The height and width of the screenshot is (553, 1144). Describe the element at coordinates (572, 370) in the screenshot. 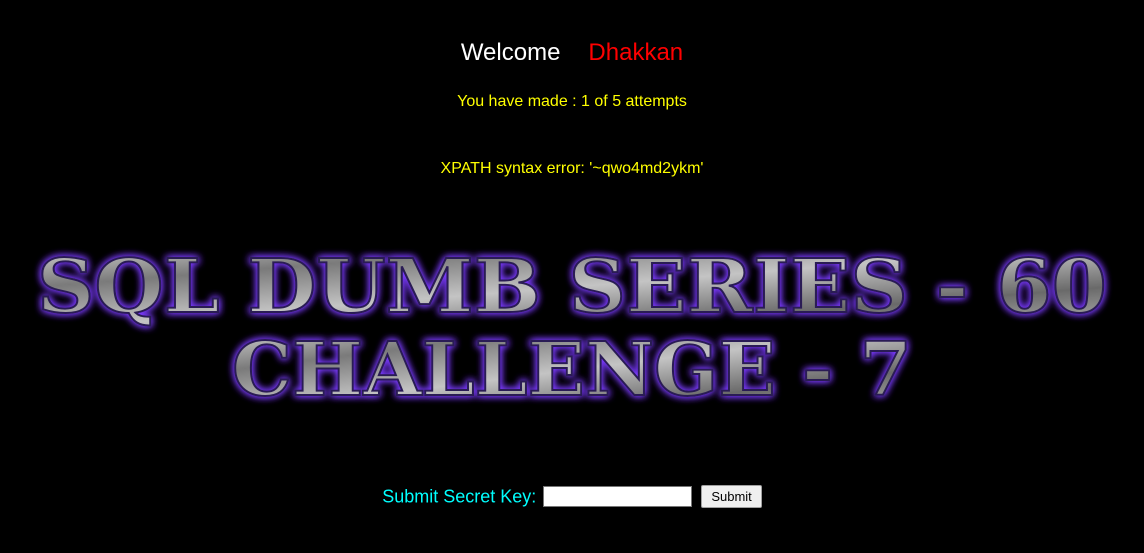

I see `banner-line-2: CHALLENGE - 7` at that location.